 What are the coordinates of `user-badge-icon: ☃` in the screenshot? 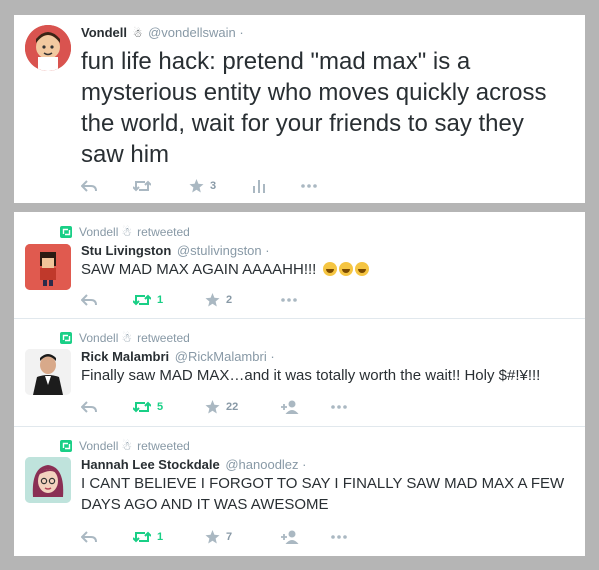 It's located at (137, 34).